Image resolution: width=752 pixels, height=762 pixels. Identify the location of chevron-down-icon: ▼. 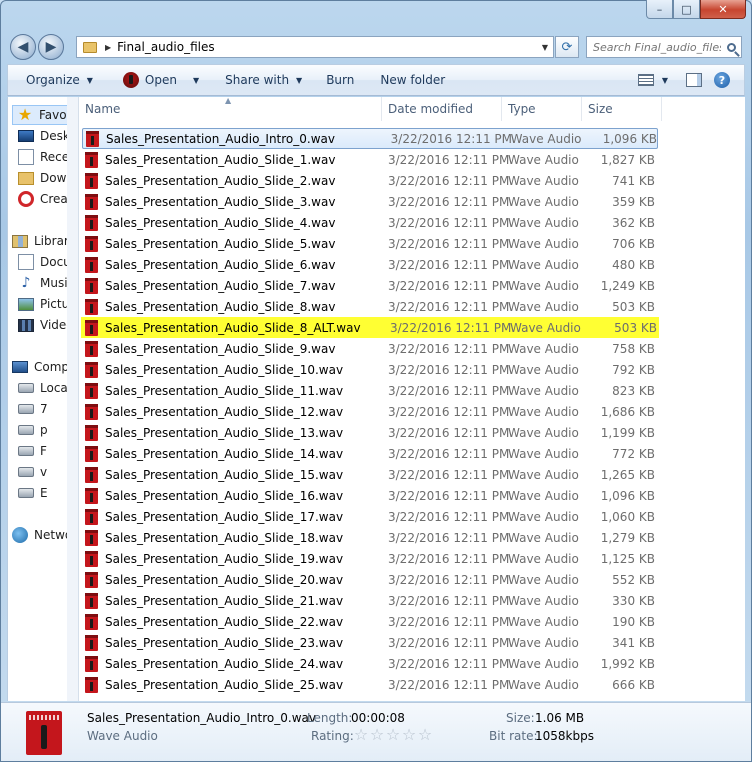
(665, 80).